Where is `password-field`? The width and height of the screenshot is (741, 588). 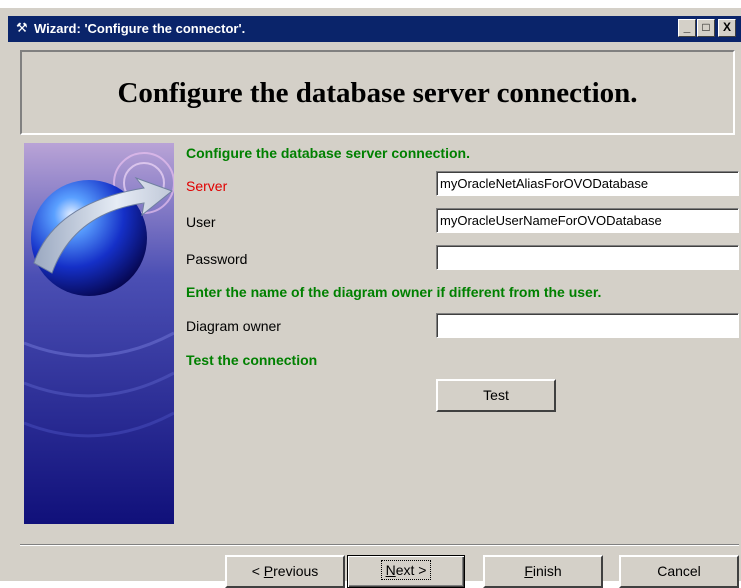 password-field is located at coordinates (587, 257).